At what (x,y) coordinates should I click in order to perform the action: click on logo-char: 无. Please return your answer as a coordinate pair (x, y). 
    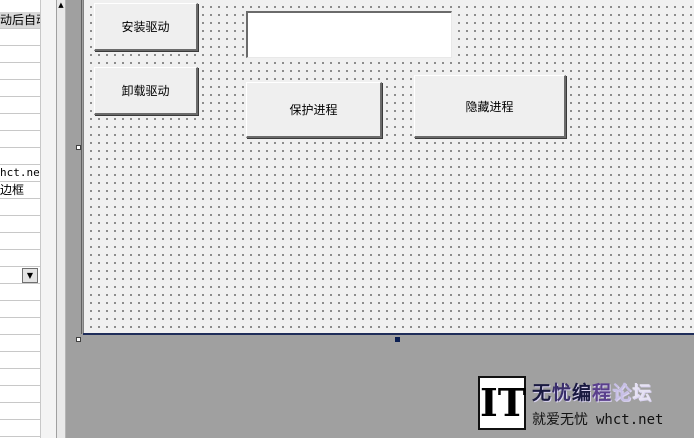
    Looking at the image, I should click on (542, 393).